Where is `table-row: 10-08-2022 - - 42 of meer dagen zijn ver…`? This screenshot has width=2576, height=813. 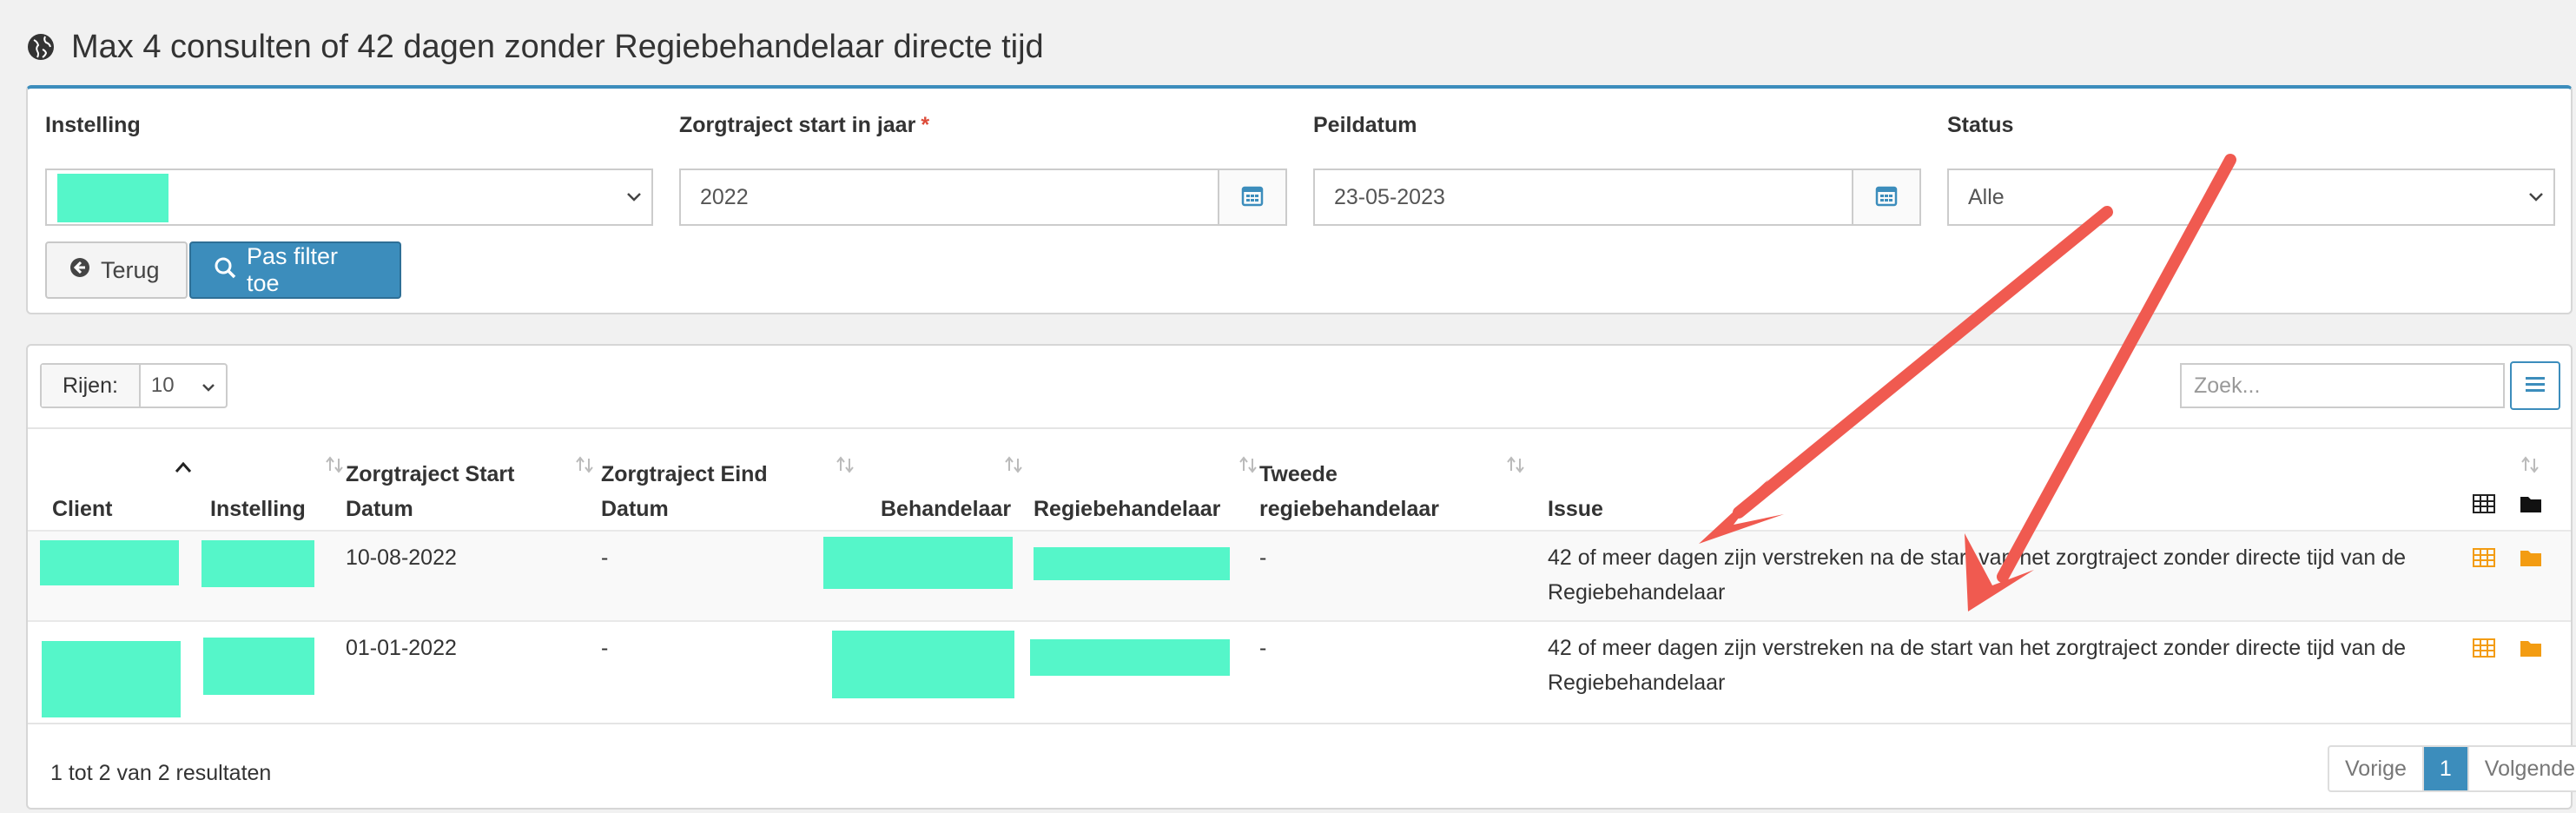
table-row: 10-08-2022 - - 42 of meer dagen zijn ver… is located at coordinates (1300, 575).